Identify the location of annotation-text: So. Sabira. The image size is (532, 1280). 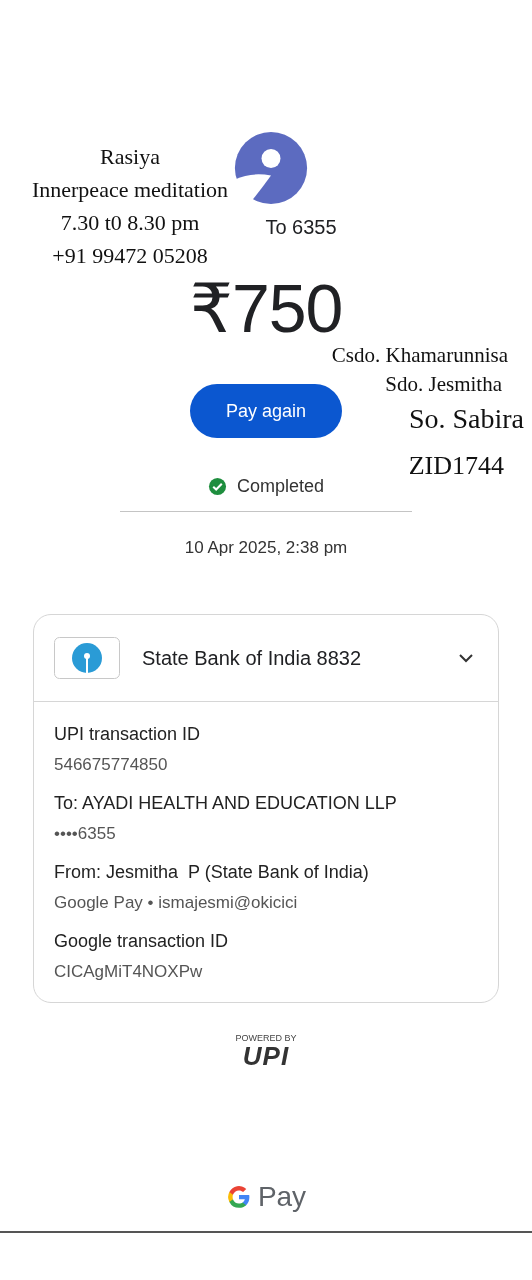
(466, 419).